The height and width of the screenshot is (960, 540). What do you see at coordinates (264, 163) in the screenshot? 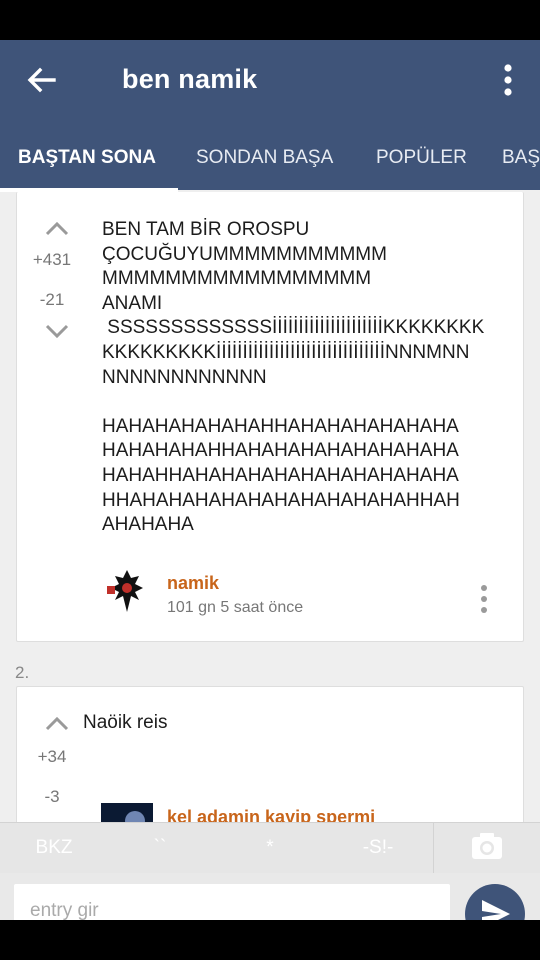
I see `tab-sondan-basa: SONDAN BAŞA` at bounding box center [264, 163].